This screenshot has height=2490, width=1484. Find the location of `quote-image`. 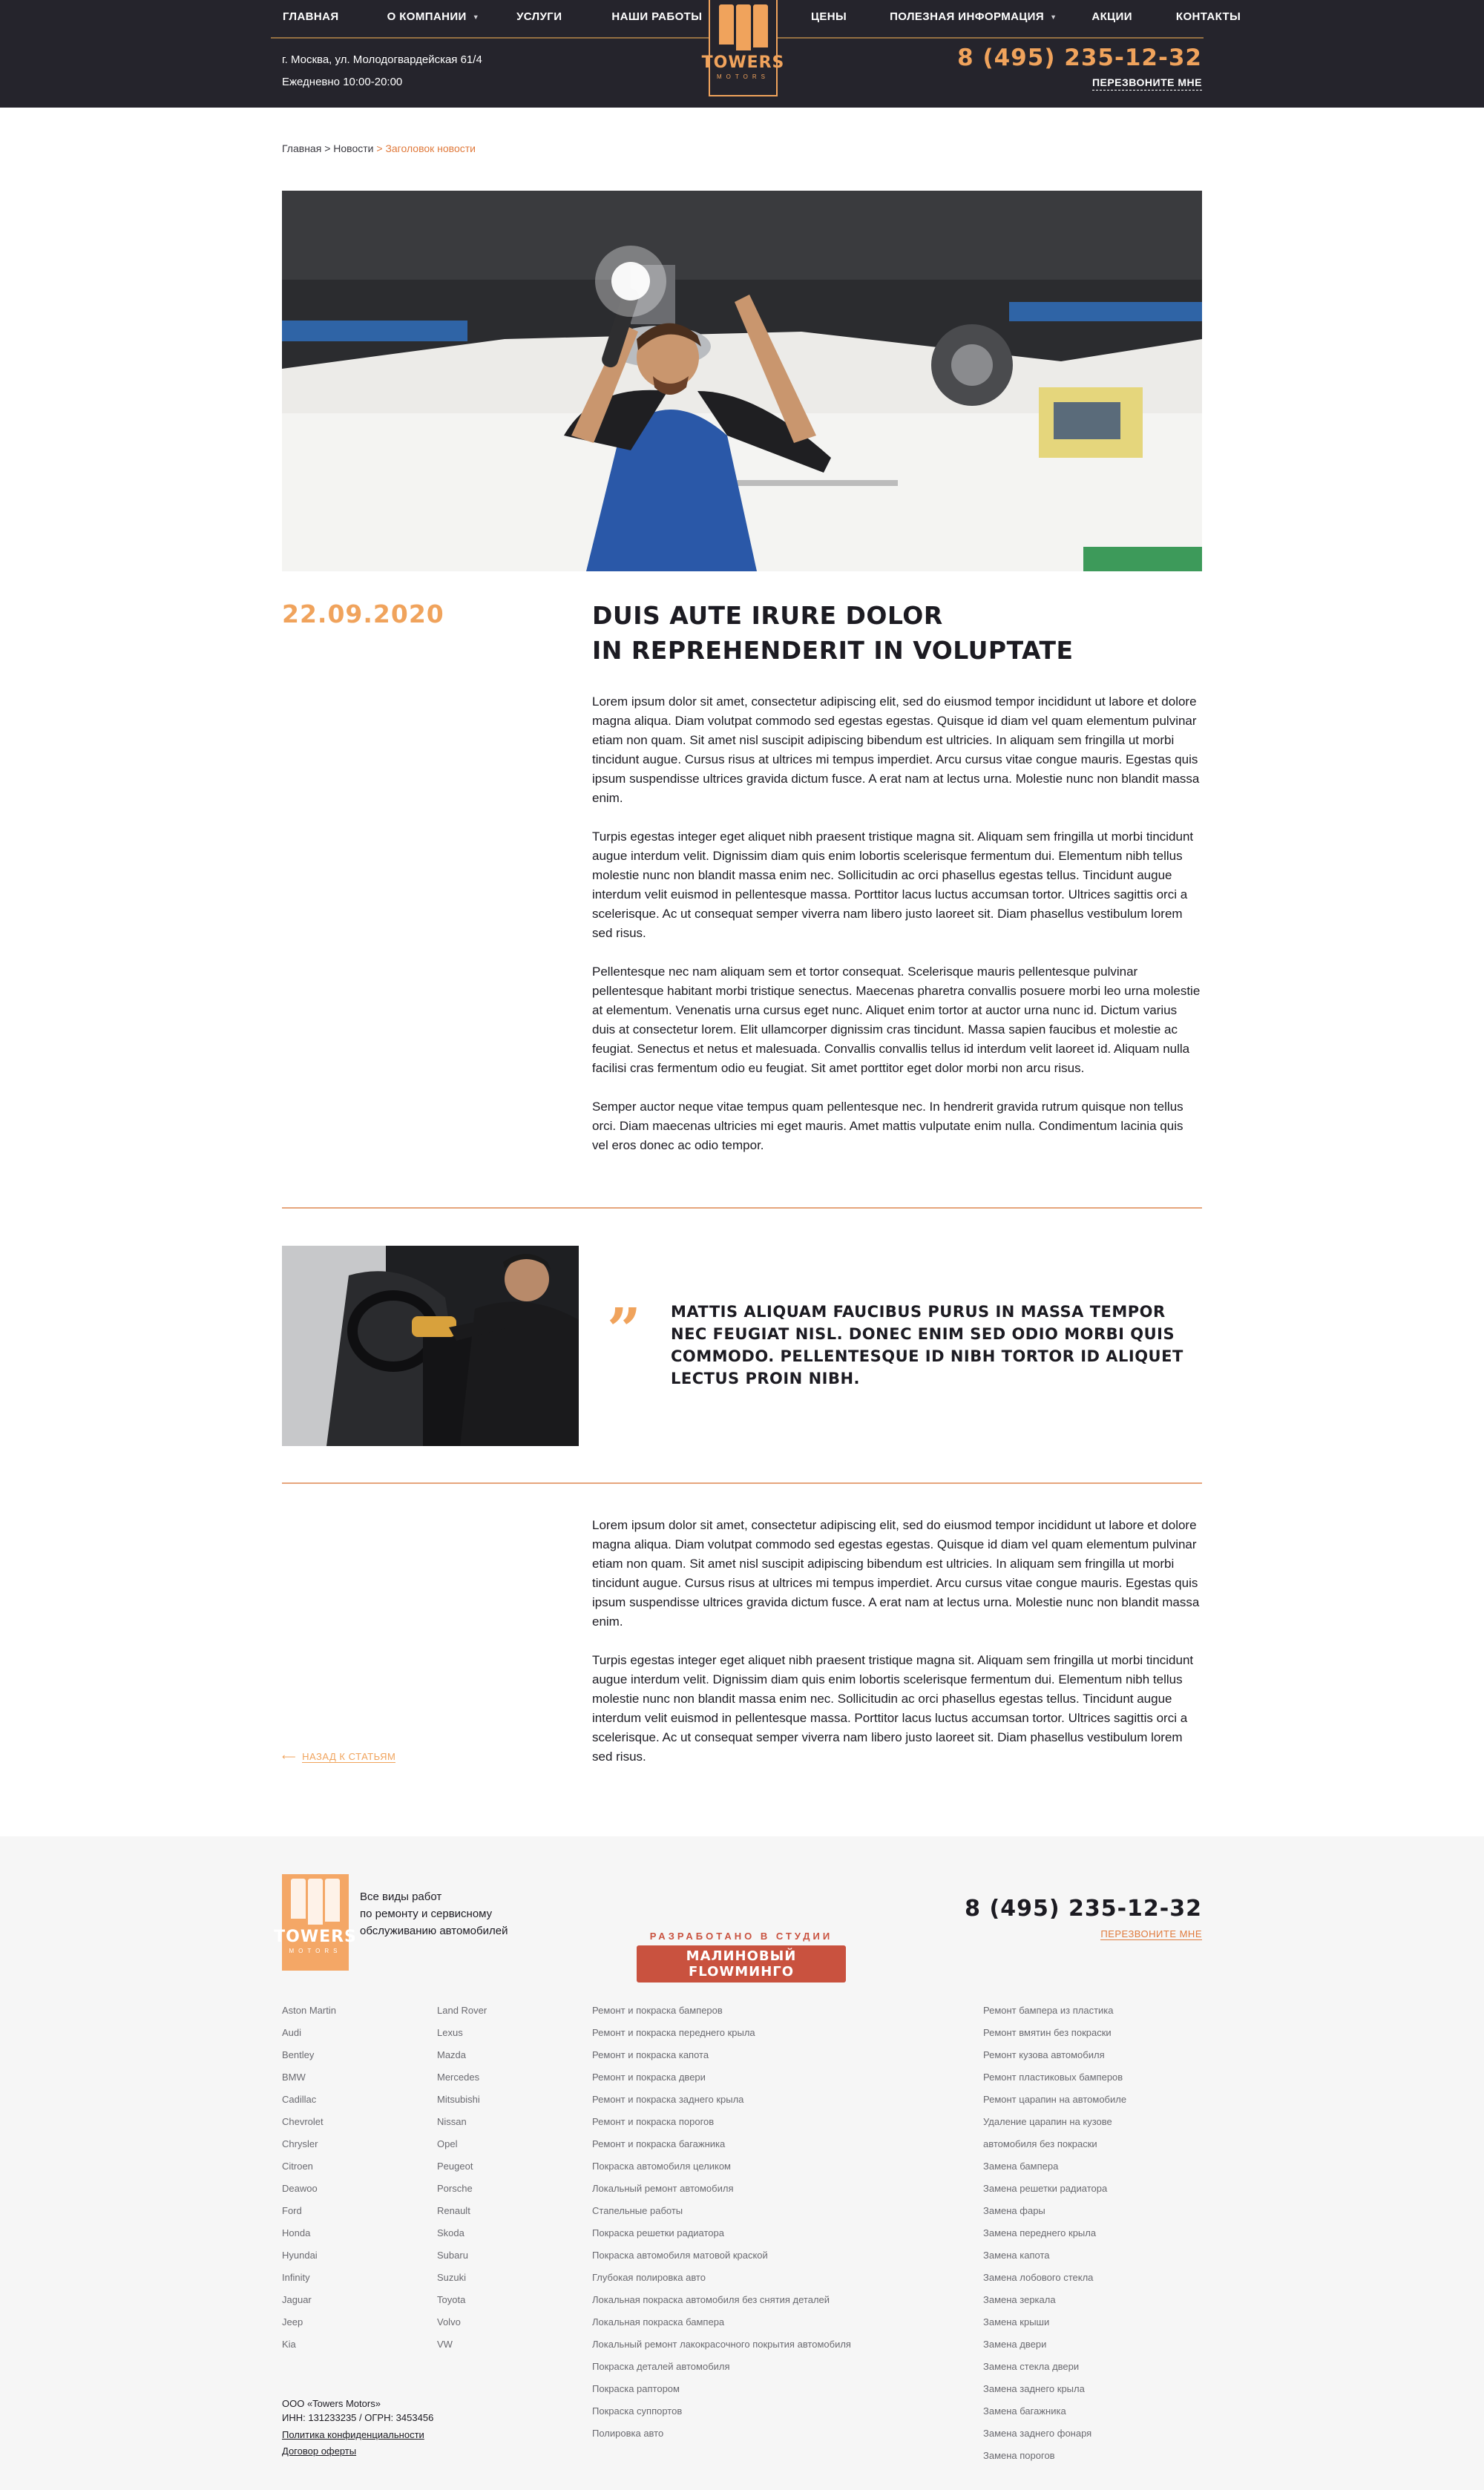

quote-image is located at coordinates (430, 1346).